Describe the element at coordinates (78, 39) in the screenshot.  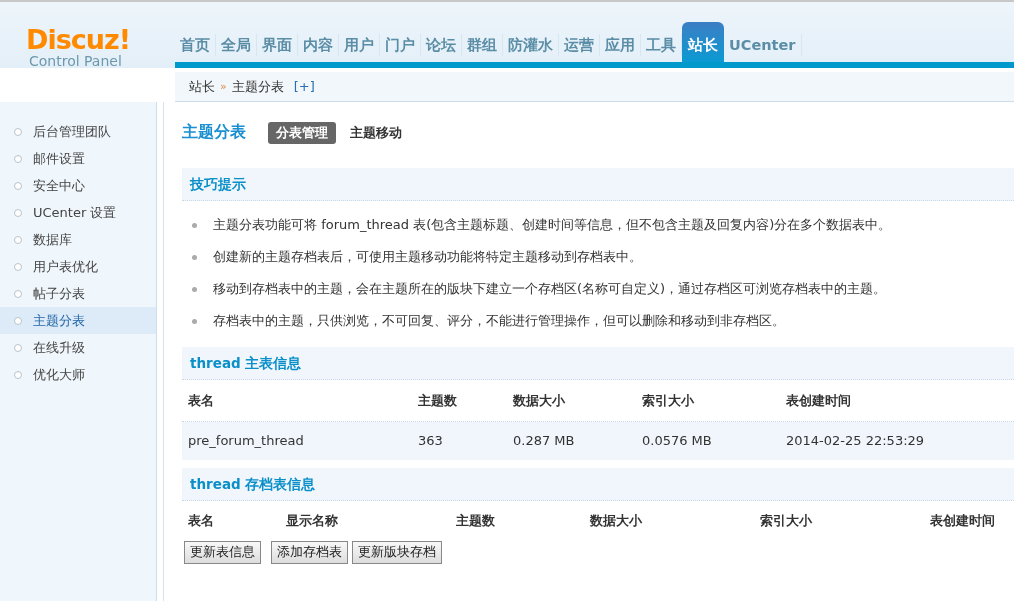
I see `logo-title: Discuz!` at that location.